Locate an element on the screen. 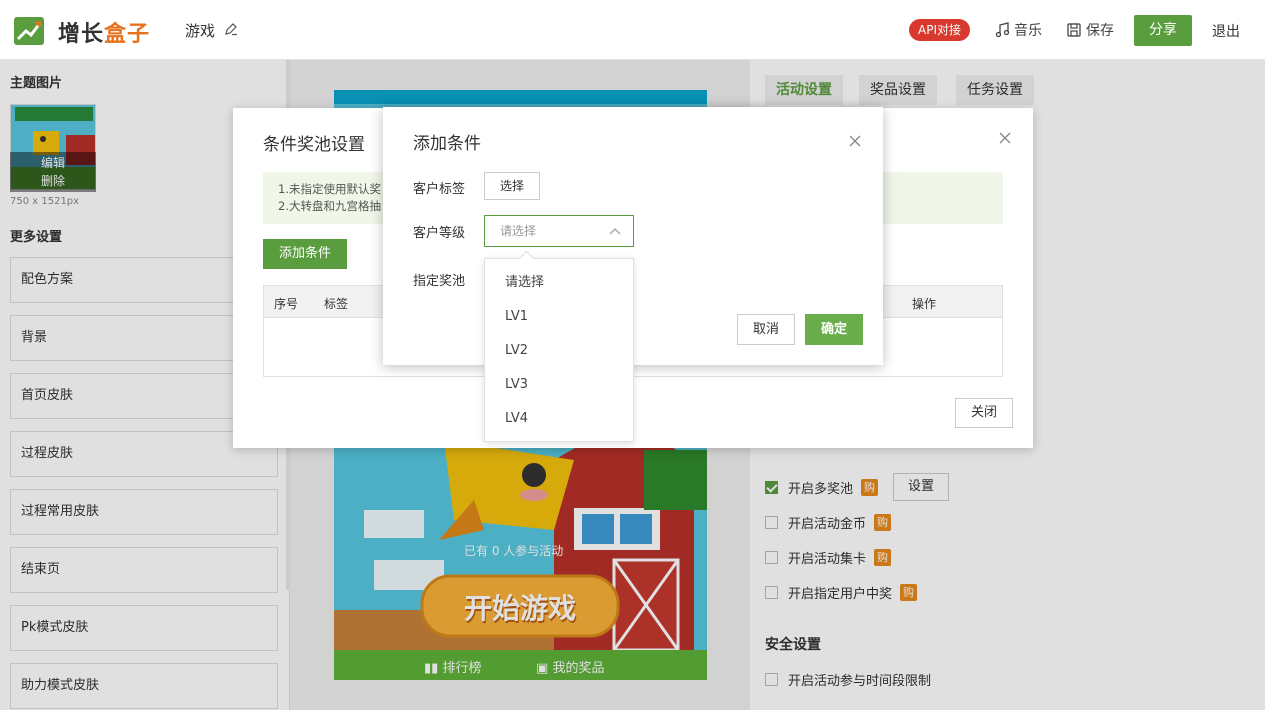  assign-pool-label: 指定奖池 is located at coordinates (439, 281).